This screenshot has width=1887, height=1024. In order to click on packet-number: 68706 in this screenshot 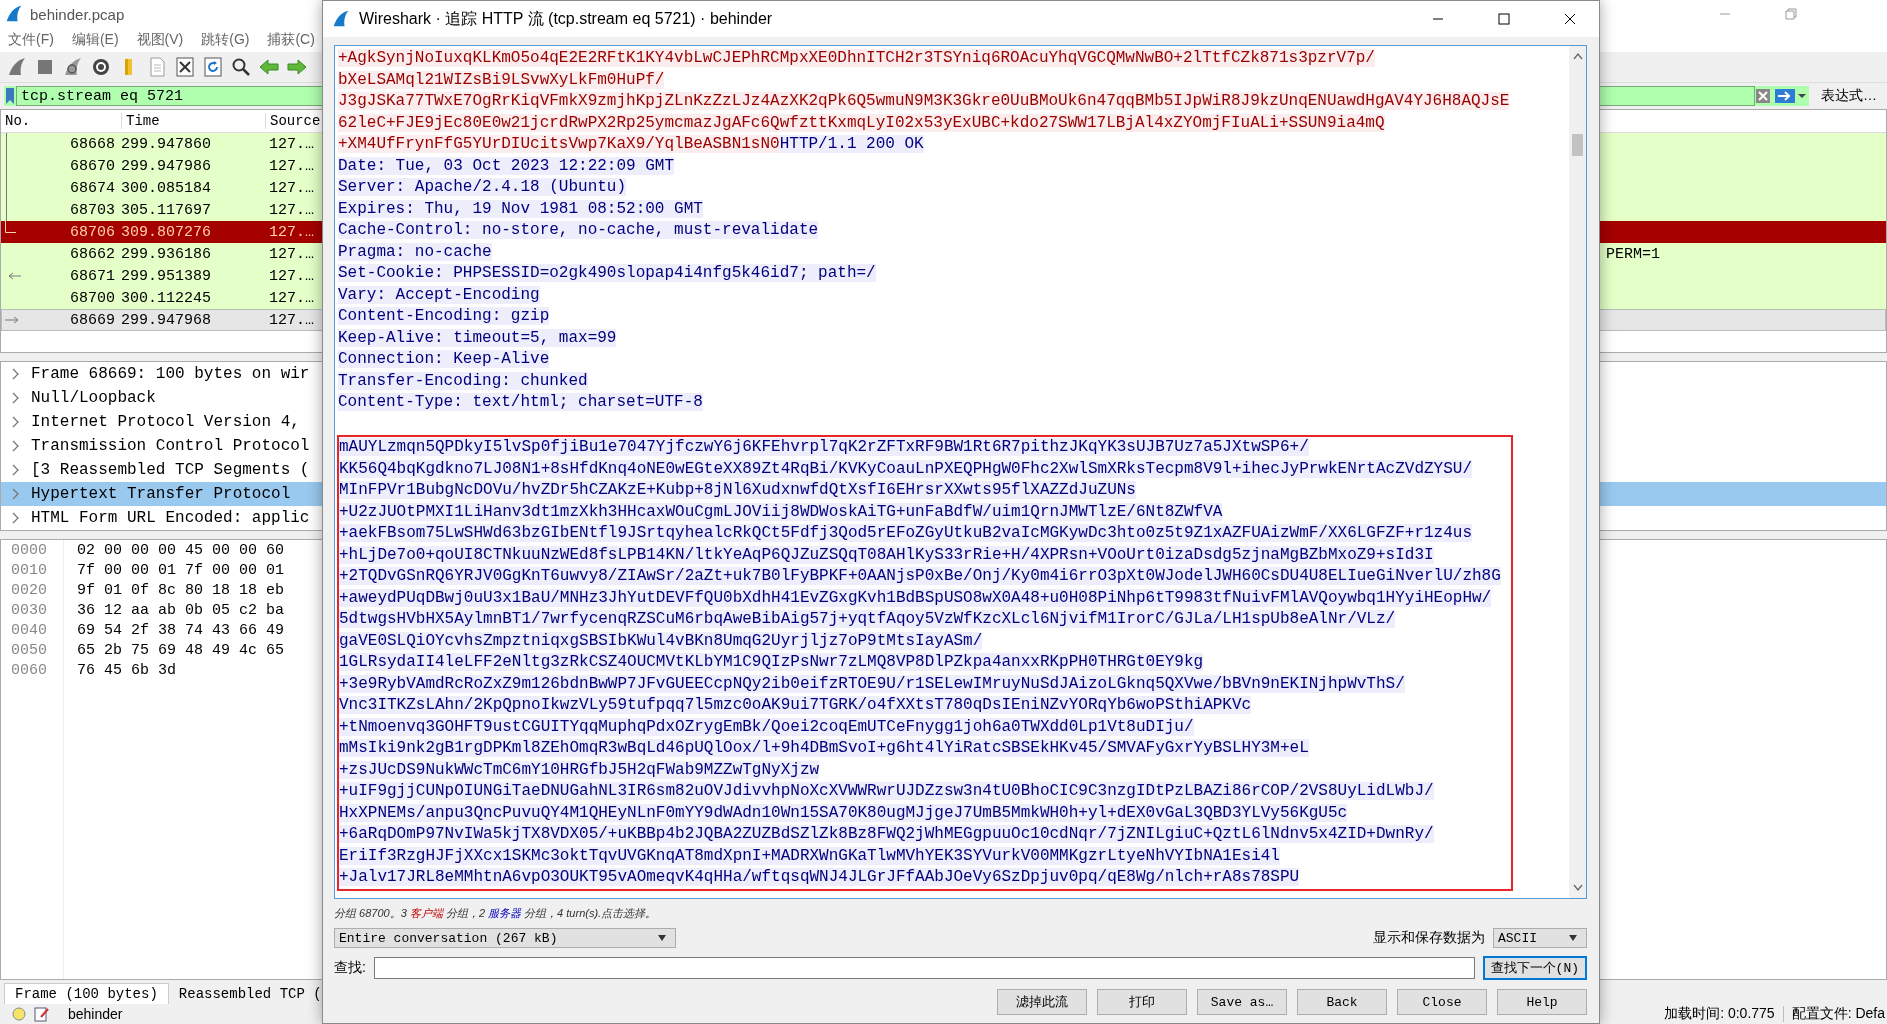, I will do `click(92, 232)`.